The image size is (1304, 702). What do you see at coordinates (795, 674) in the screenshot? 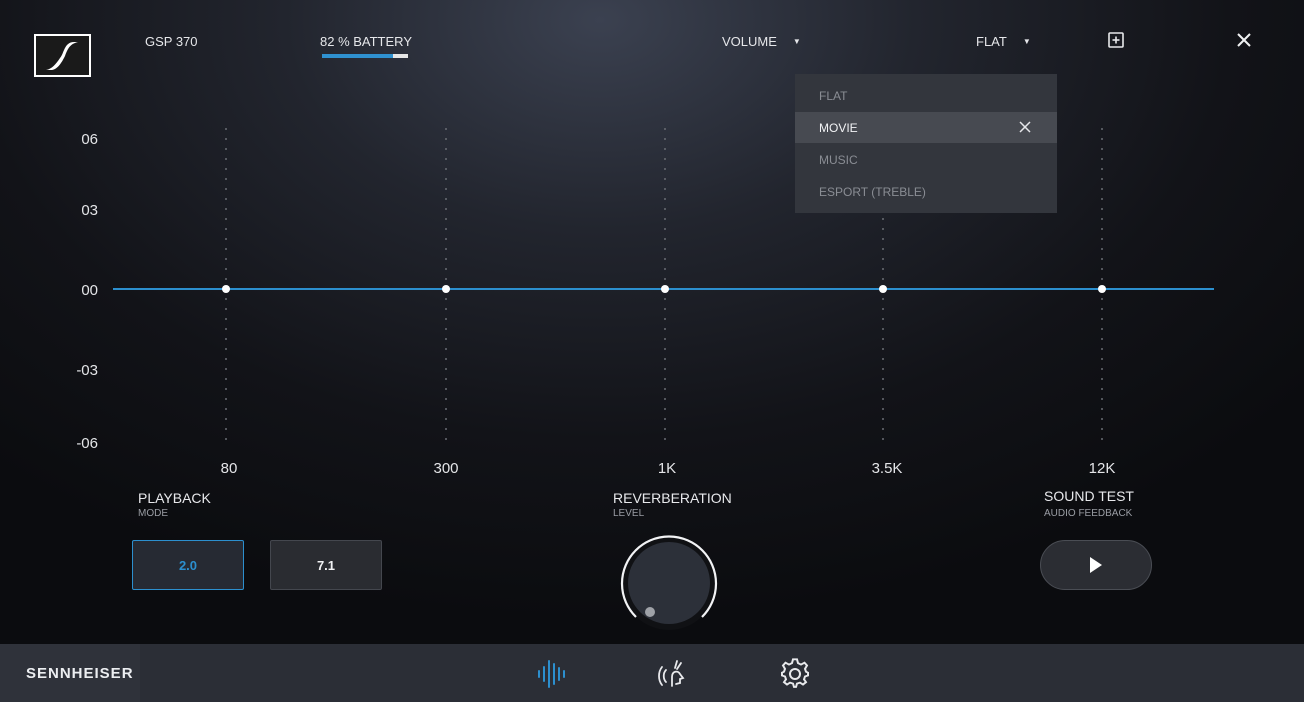
I see `gear-icon` at bounding box center [795, 674].